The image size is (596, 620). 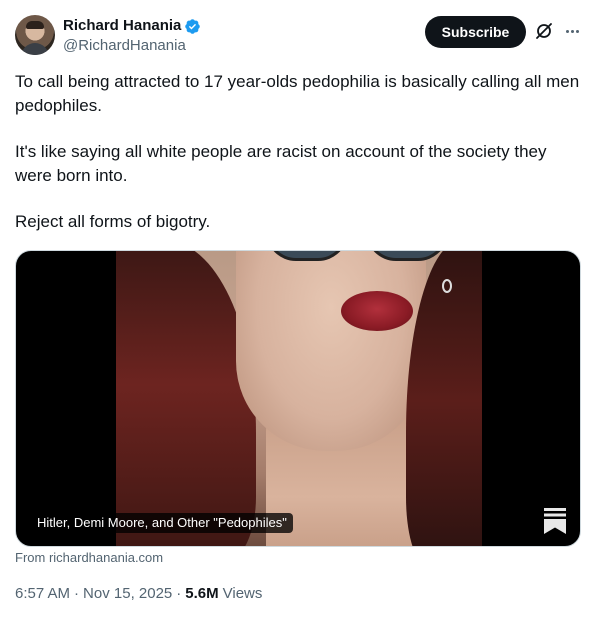 What do you see at coordinates (35, 25) in the screenshot?
I see `avatar-hair` at bounding box center [35, 25].